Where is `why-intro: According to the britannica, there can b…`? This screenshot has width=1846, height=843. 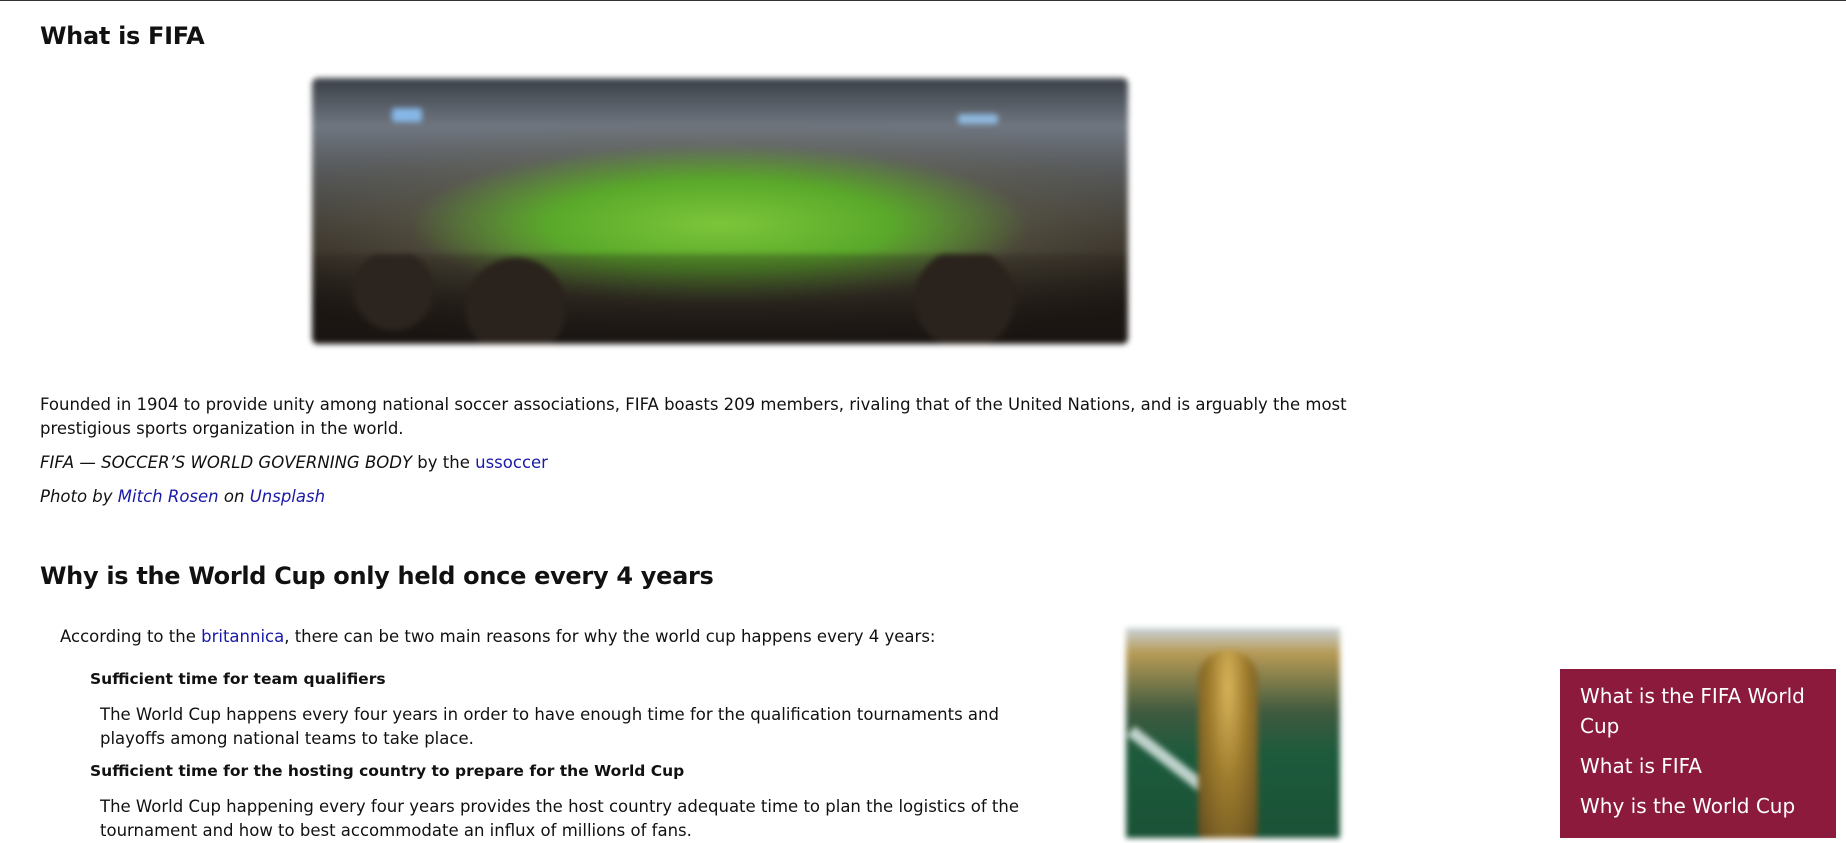
why-intro: According to the britannica, there can b… is located at coordinates (498, 637).